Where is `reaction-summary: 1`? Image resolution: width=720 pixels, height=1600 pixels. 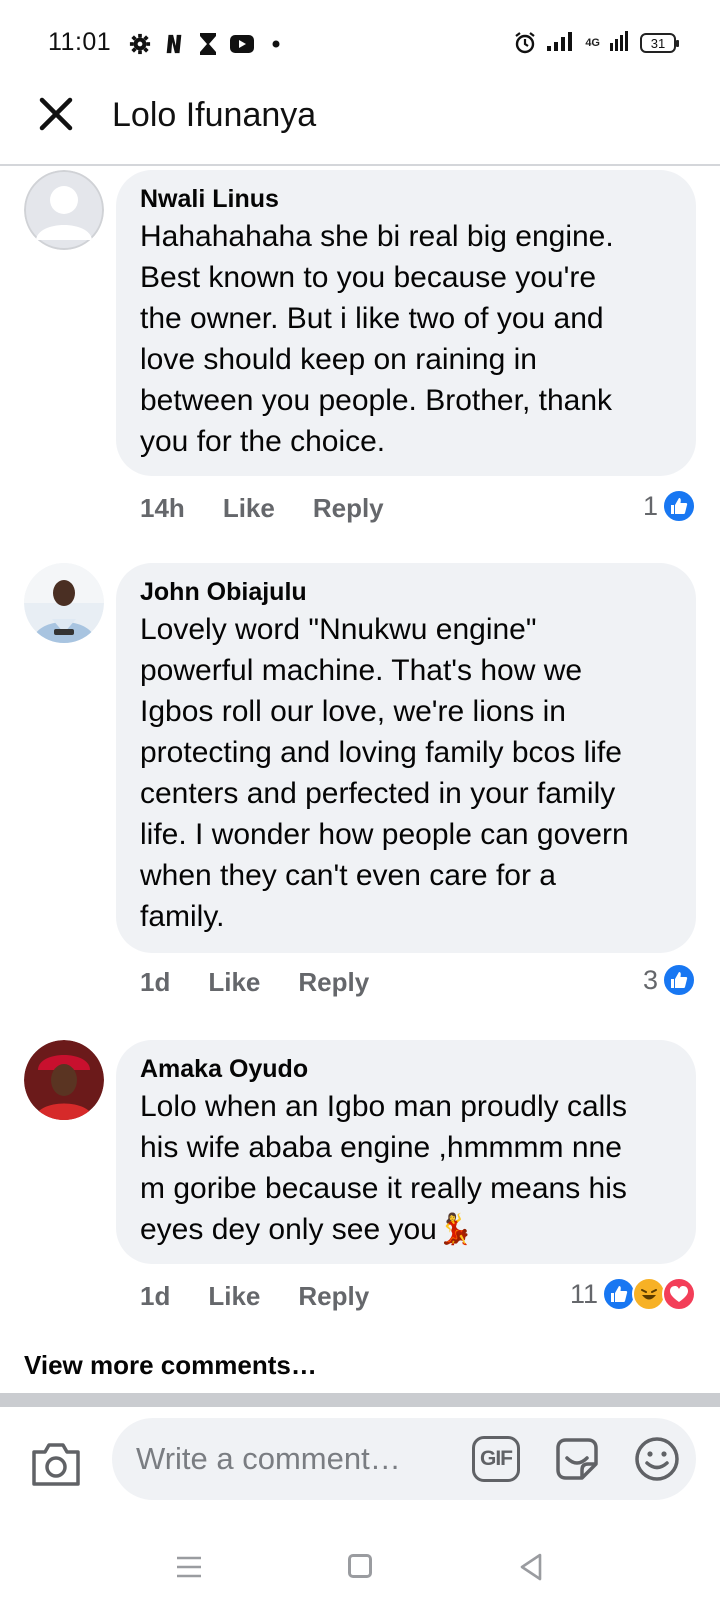
reaction-summary: 1 is located at coordinates (669, 506).